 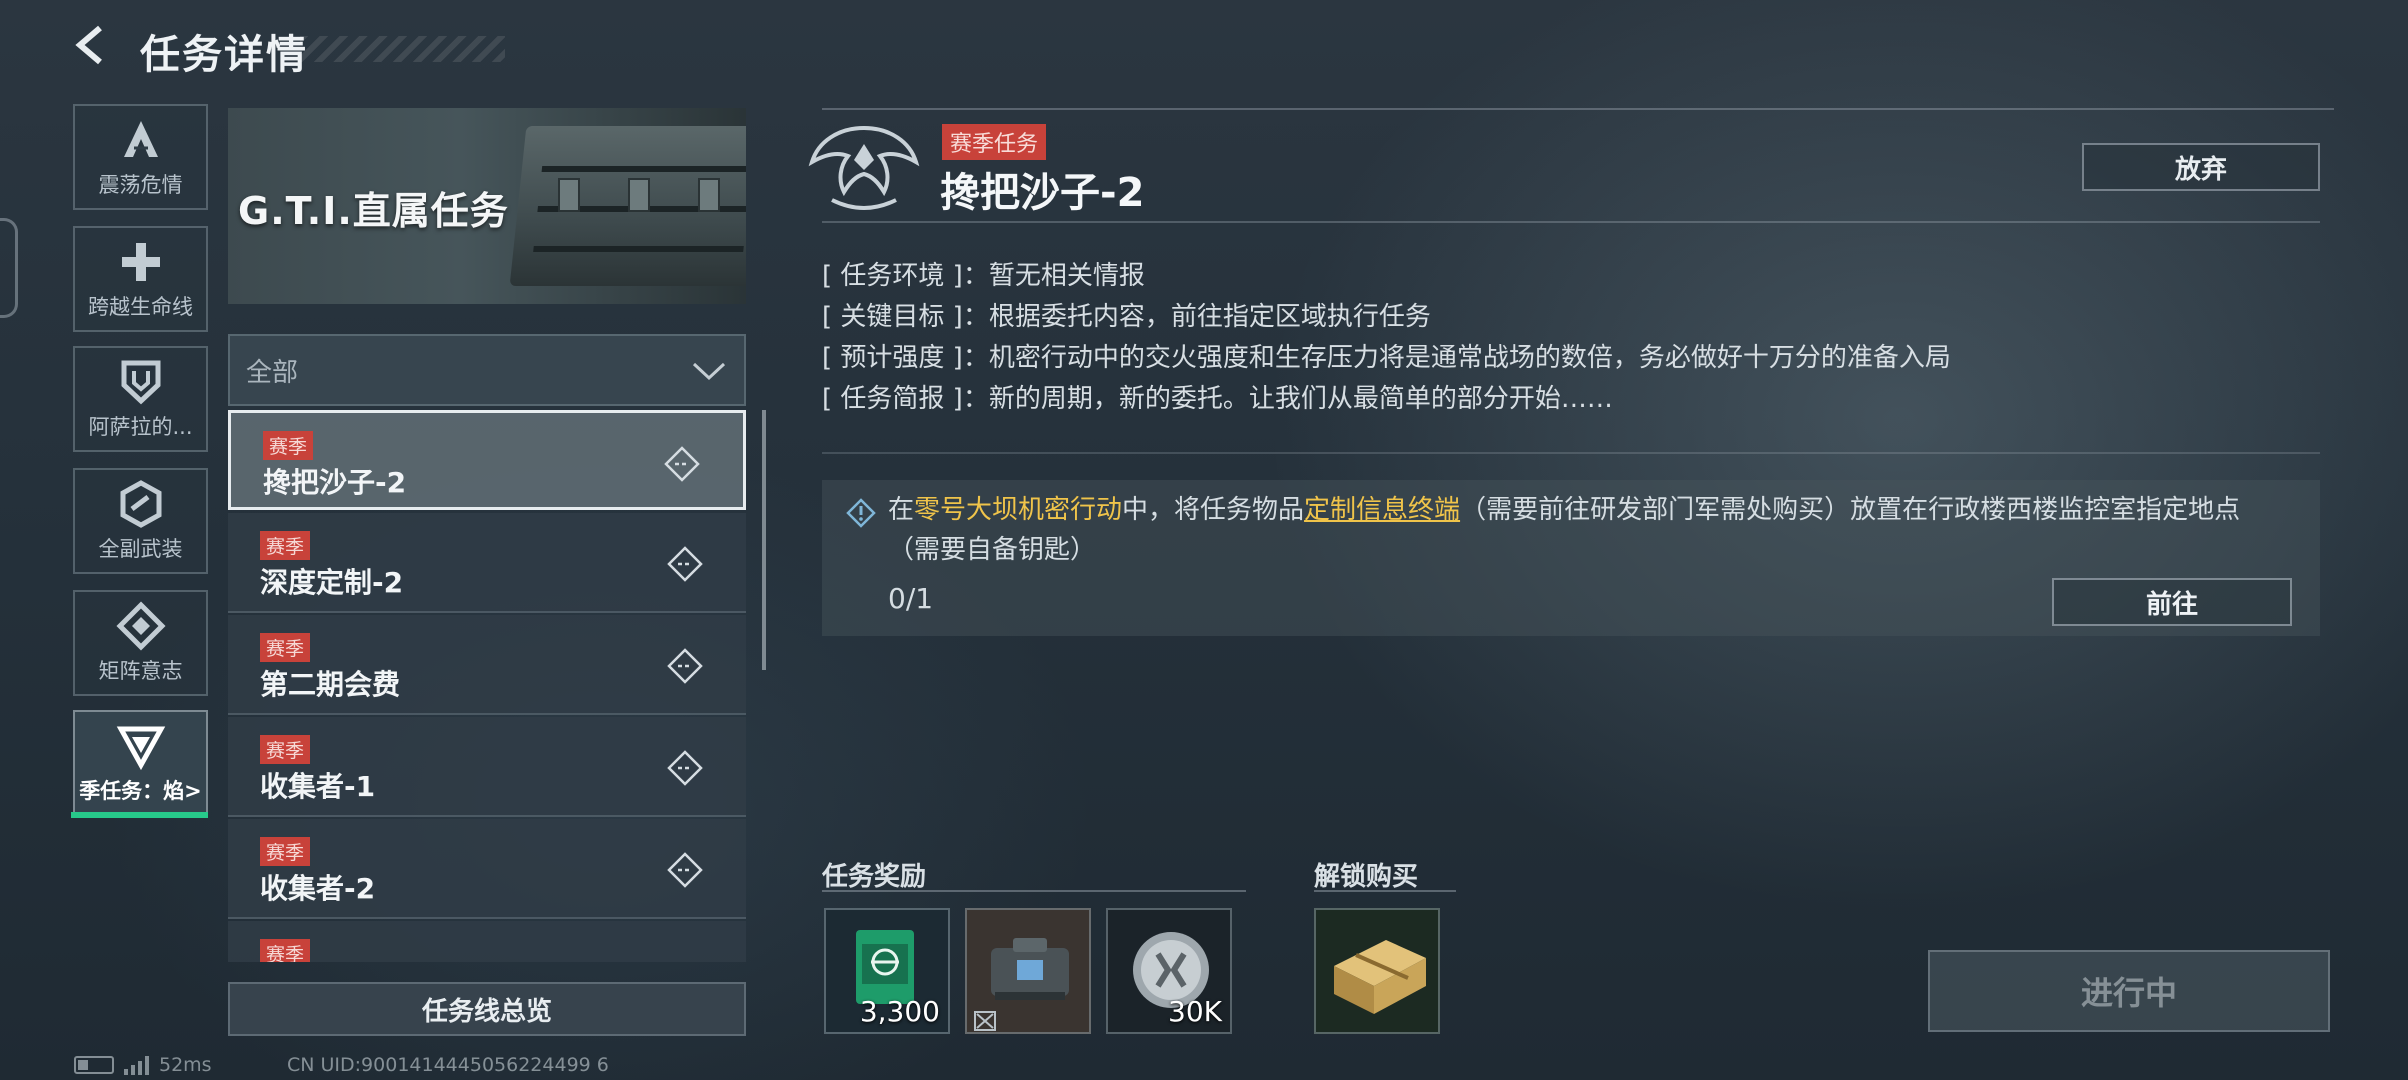 I want to click on objective-location: 零号大坝机密行动, so click(x=1018, y=510).